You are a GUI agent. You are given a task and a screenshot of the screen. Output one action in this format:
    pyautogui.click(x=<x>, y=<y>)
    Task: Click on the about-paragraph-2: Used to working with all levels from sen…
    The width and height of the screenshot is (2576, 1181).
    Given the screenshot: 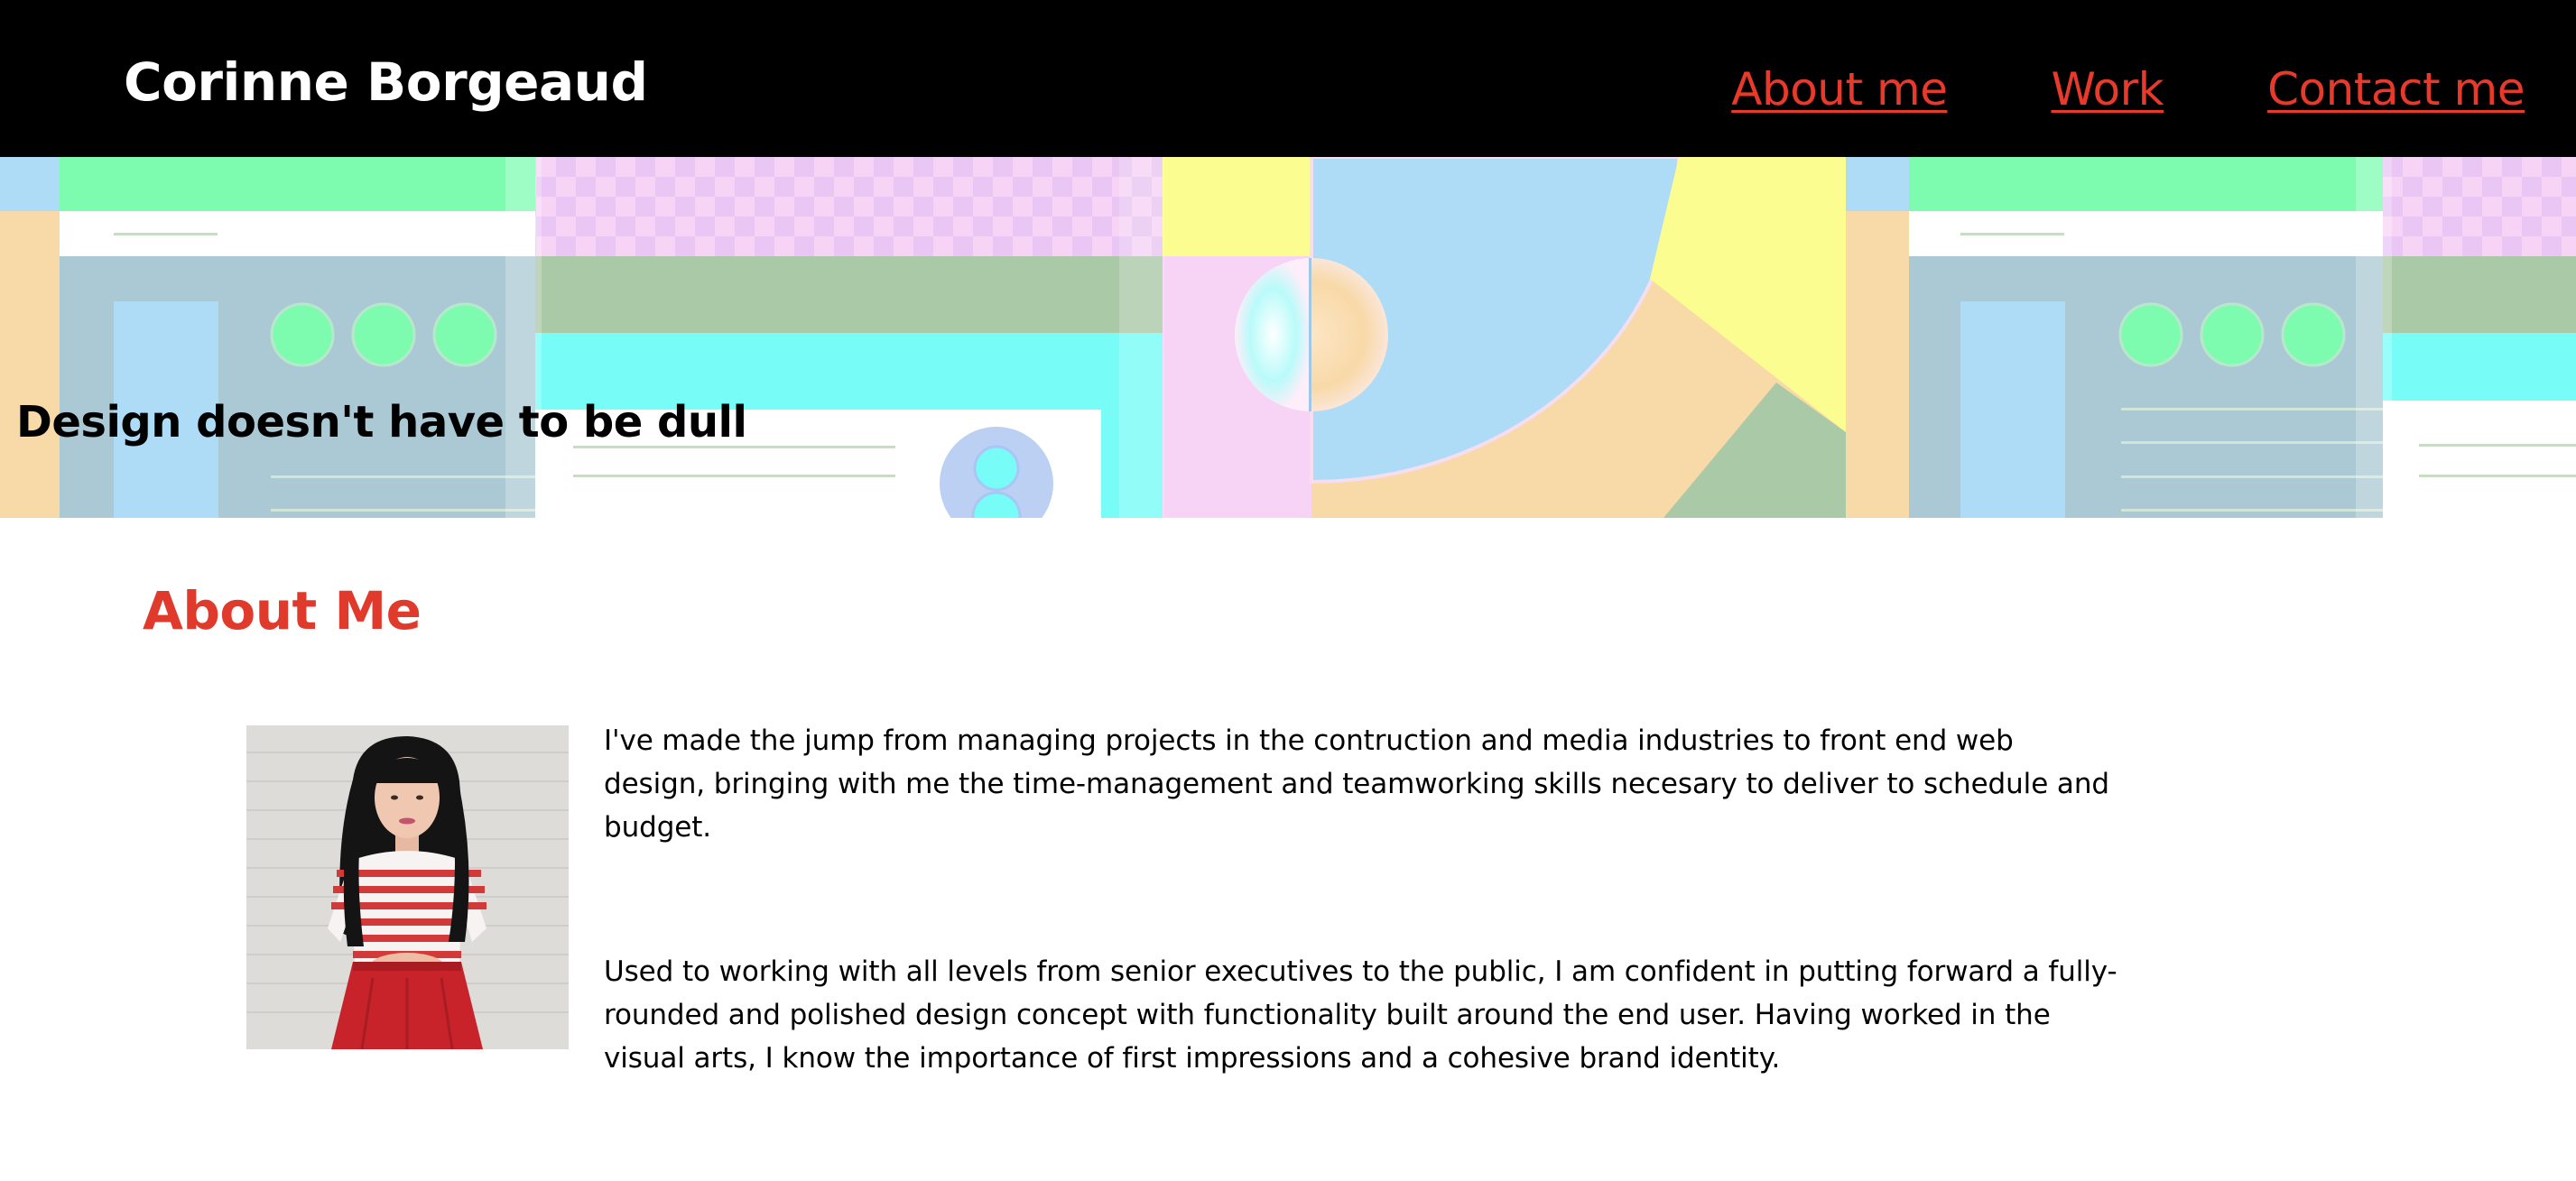 What is the action you would take?
    pyautogui.click(x=1360, y=1015)
    